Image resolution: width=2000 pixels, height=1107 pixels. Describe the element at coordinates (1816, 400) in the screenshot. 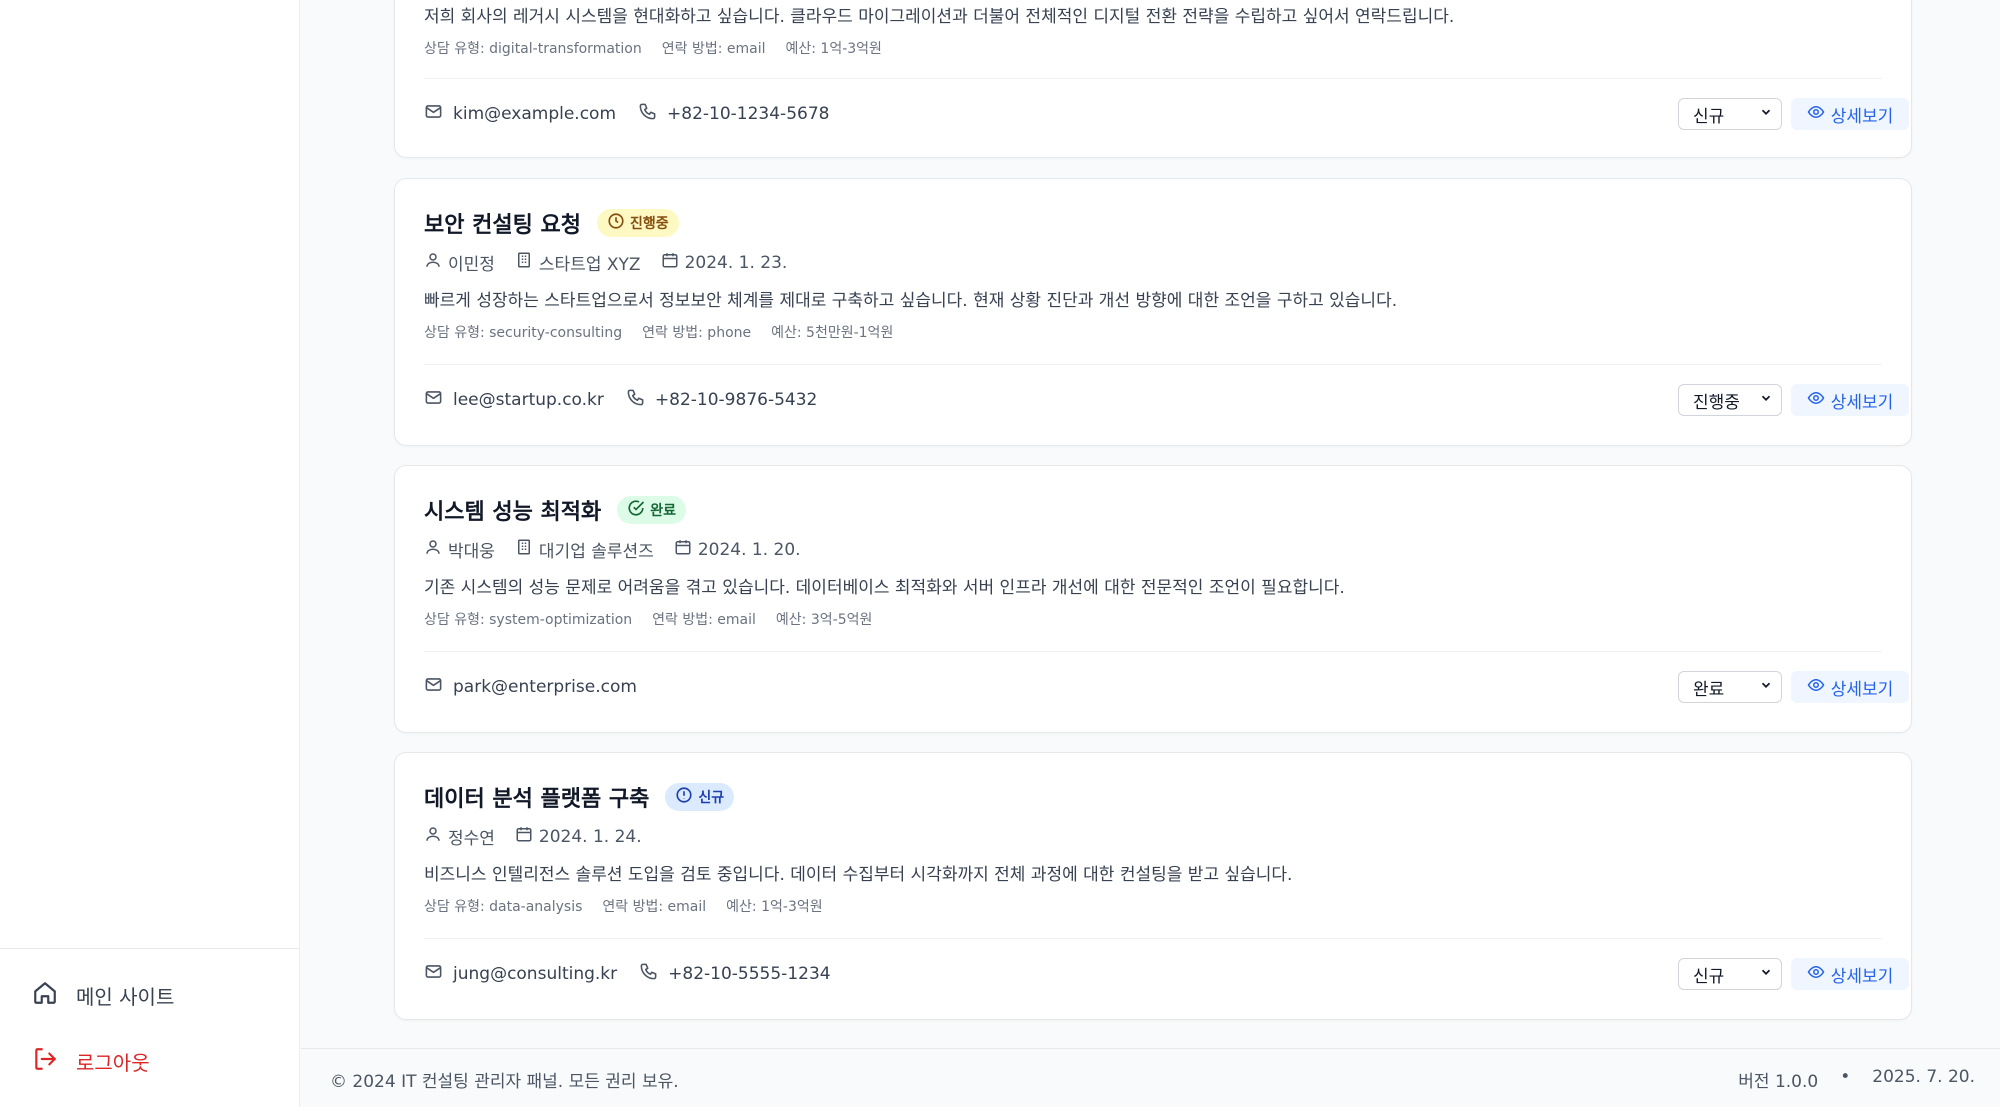

I see `eye-icon` at that location.